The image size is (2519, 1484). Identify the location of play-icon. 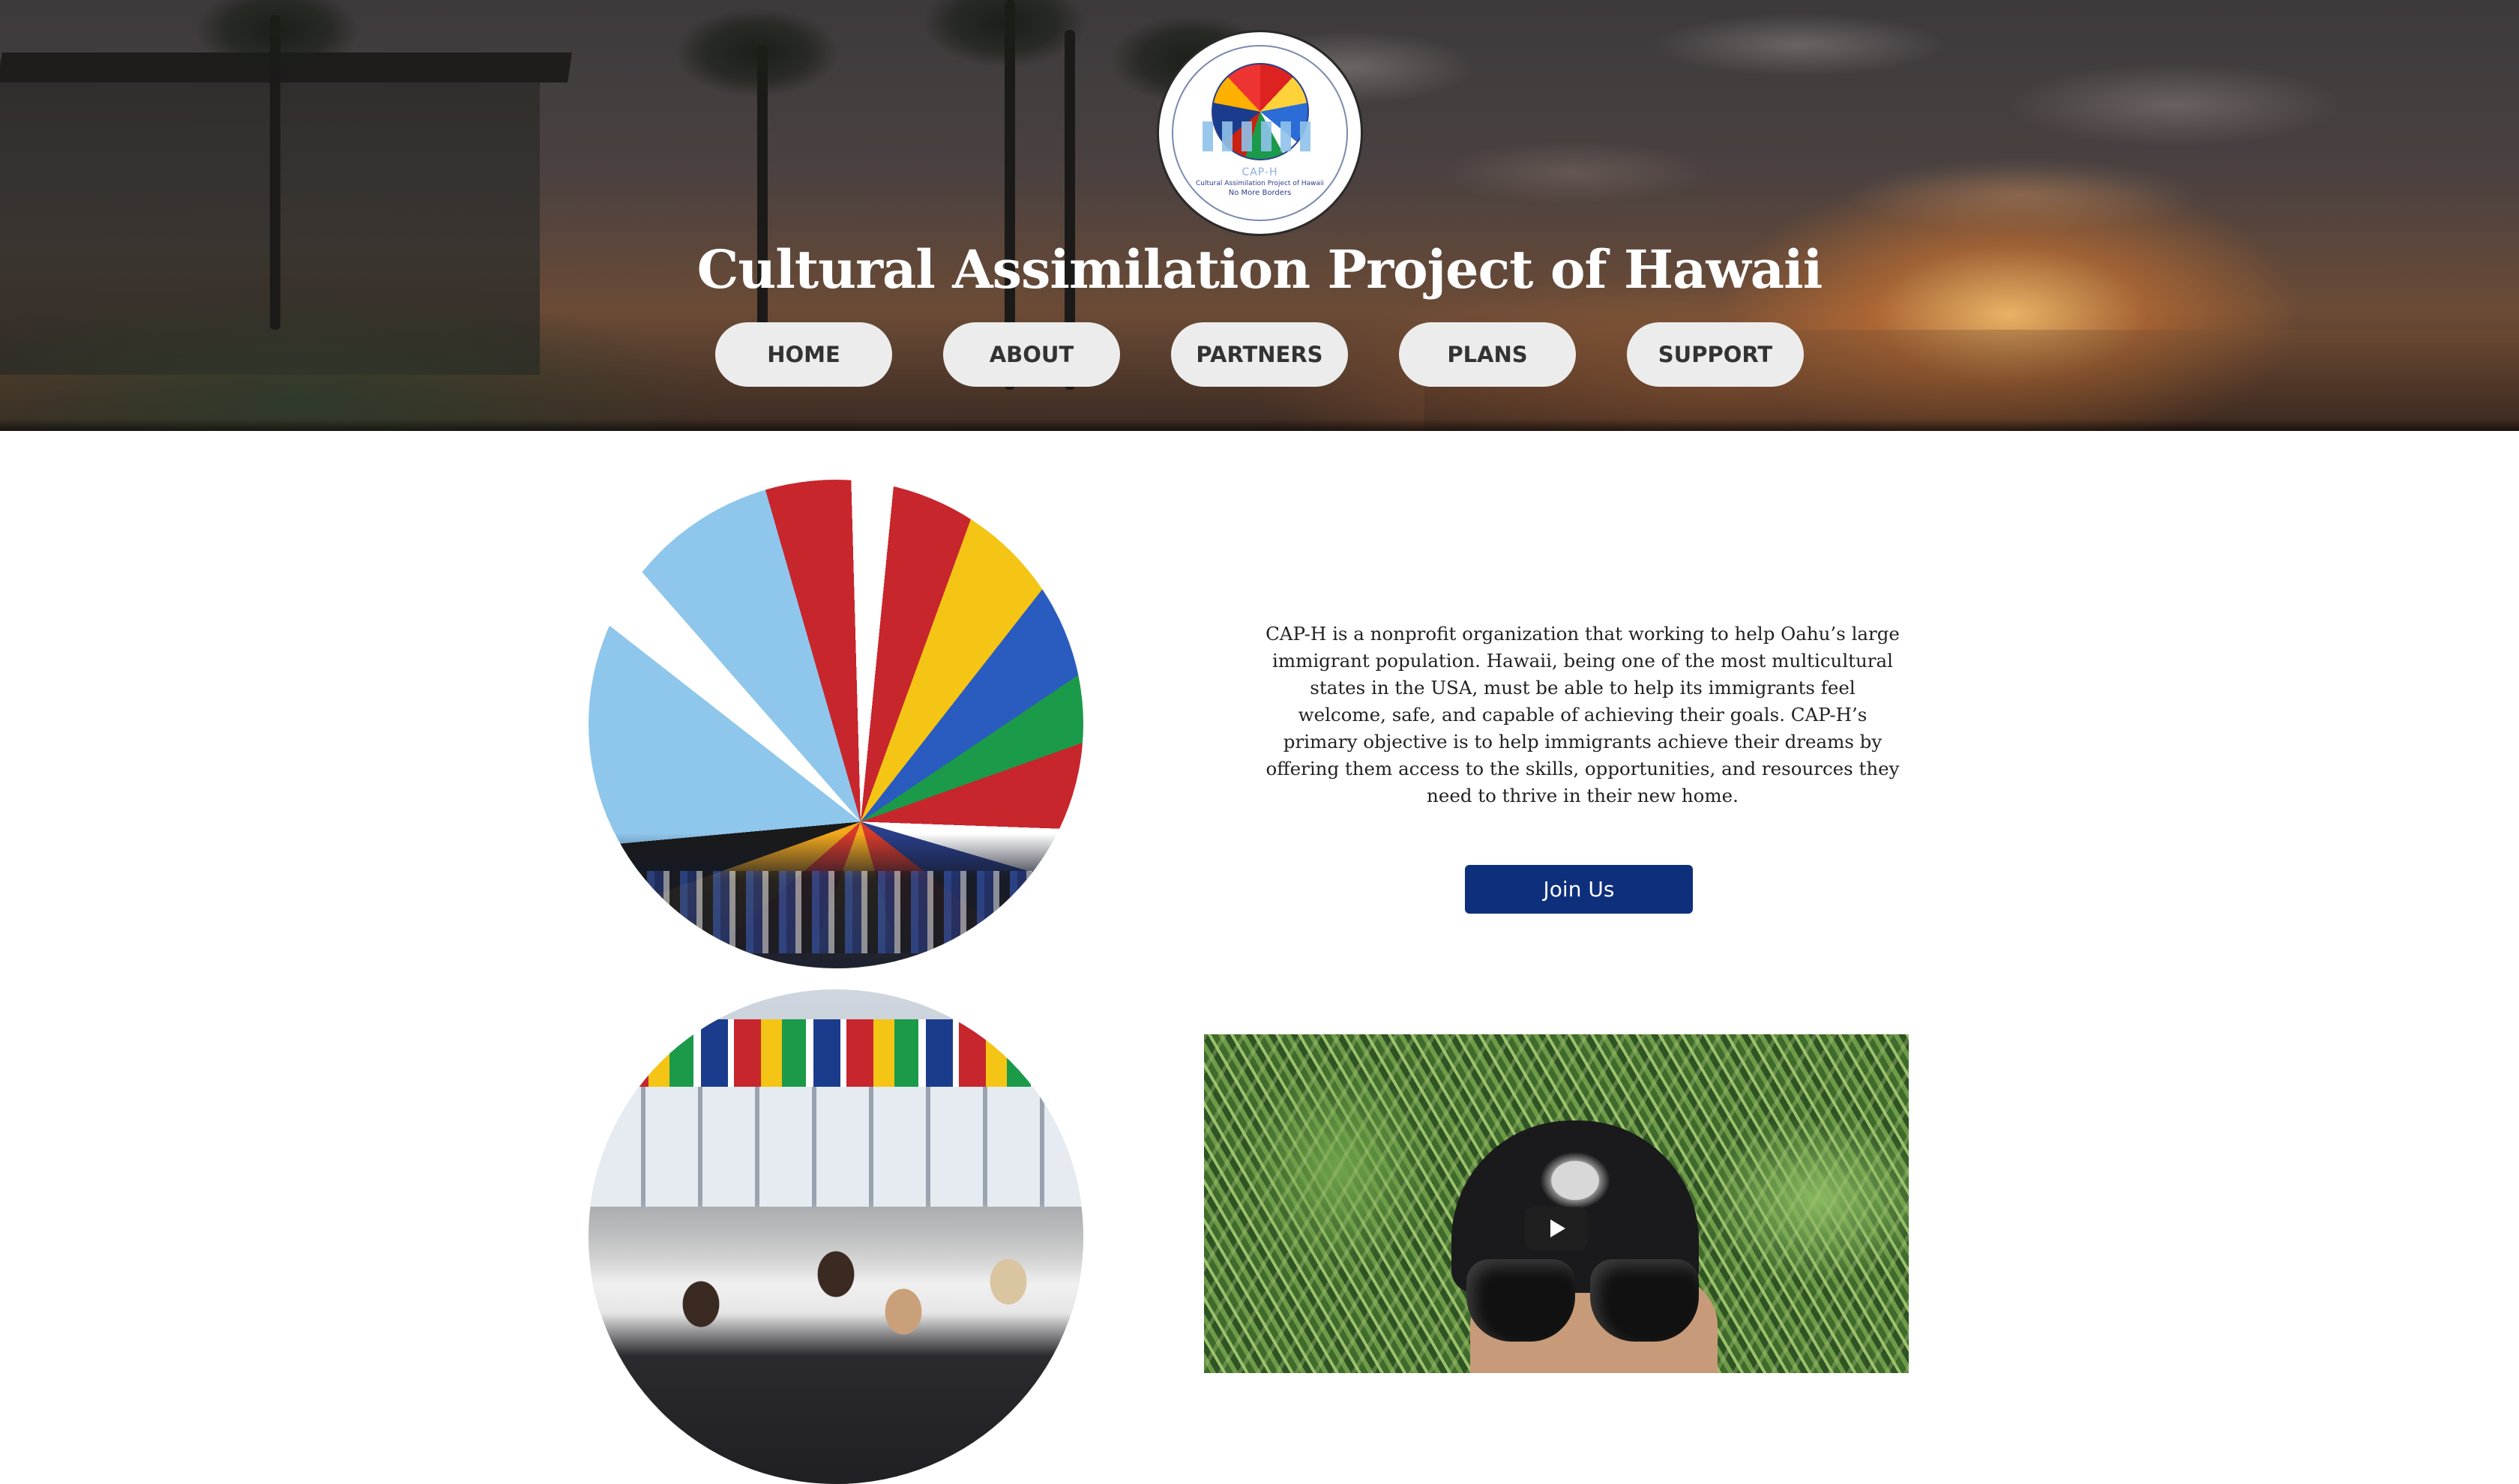
(1557, 1228).